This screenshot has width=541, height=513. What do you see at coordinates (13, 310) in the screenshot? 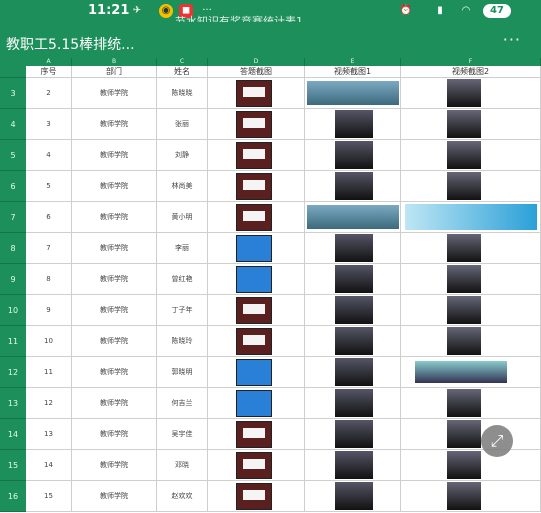
I see `row-number: 10` at bounding box center [13, 310].